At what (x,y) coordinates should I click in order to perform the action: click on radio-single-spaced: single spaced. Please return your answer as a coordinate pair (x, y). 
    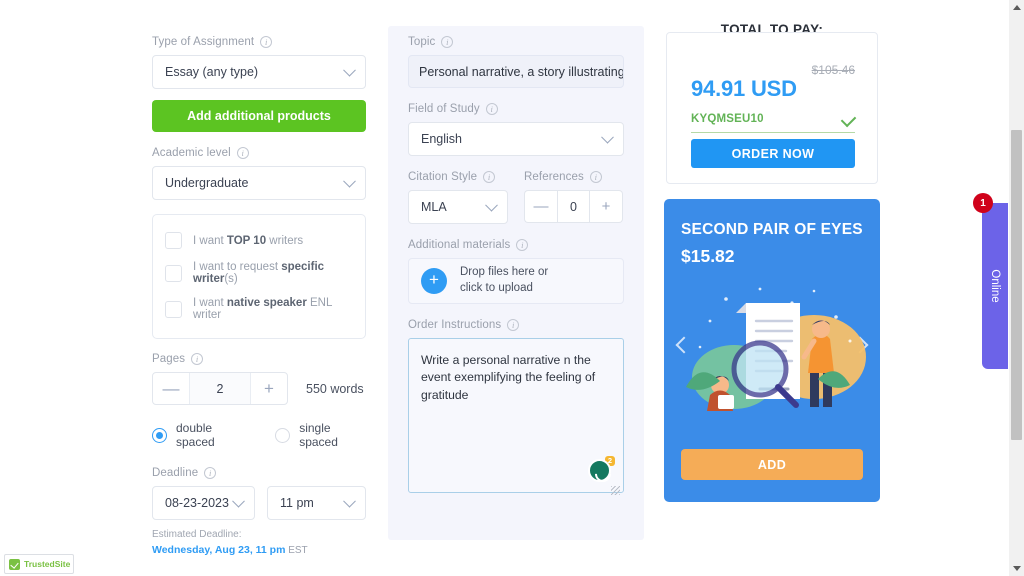
    Looking at the image, I should click on (320, 435).